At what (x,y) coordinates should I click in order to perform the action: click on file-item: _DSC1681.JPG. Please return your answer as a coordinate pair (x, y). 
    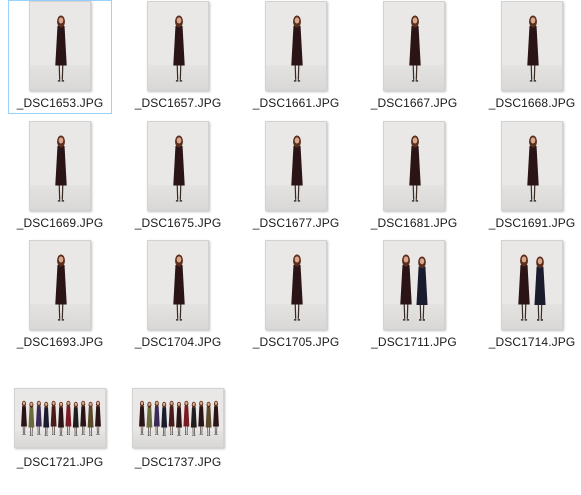
    Looking at the image, I should click on (414, 177).